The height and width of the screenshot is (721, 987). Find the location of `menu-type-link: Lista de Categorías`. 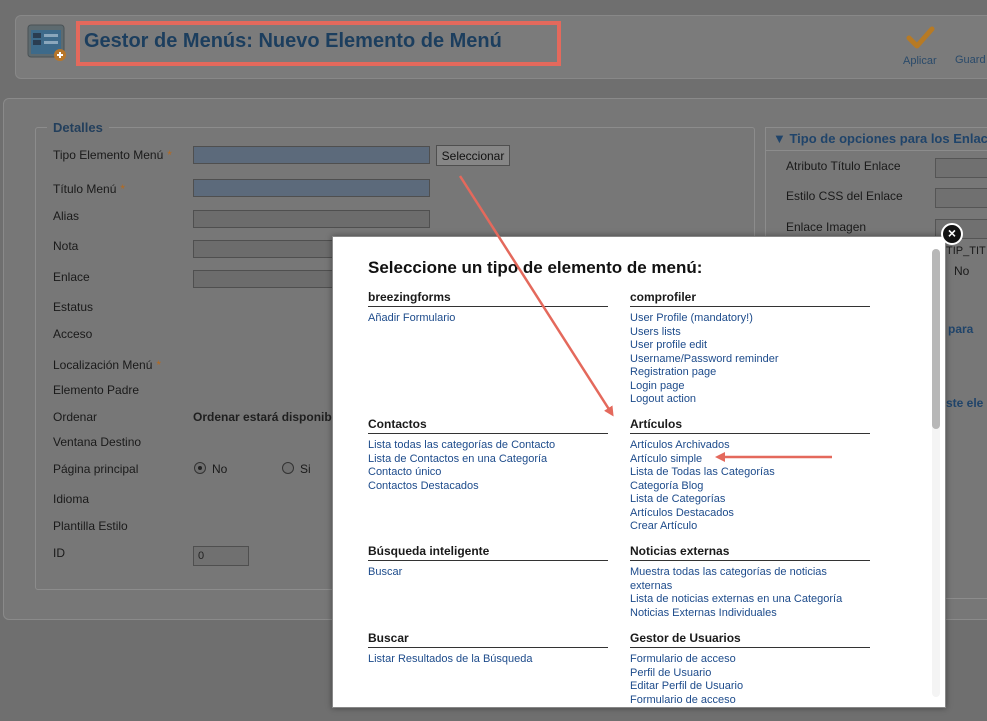

menu-type-link: Lista de Categorías is located at coordinates (750, 500).